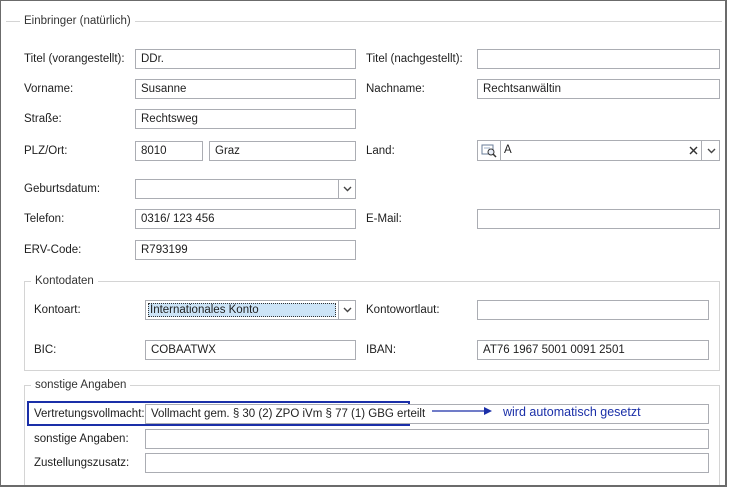  What do you see at coordinates (46, 151) in the screenshot?
I see `plz-ort-label: PLZ/Ort:` at bounding box center [46, 151].